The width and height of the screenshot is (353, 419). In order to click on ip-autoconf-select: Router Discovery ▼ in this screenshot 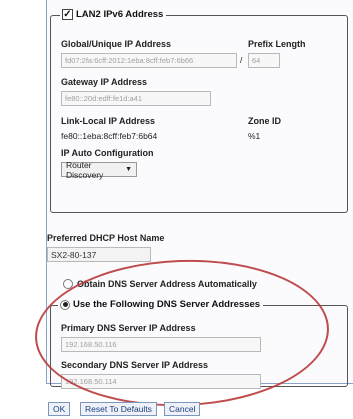, I will do `click(99, 169)`.